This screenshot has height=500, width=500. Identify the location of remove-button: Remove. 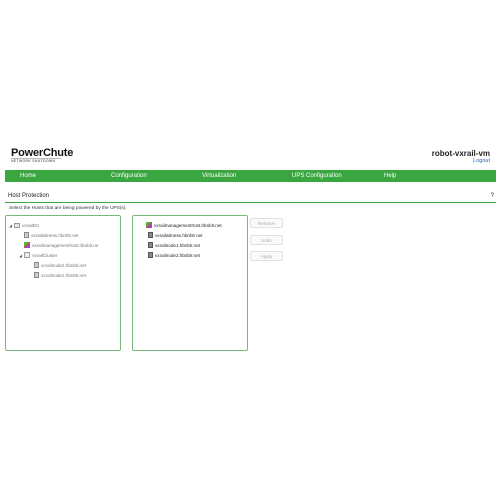
(266, 223).